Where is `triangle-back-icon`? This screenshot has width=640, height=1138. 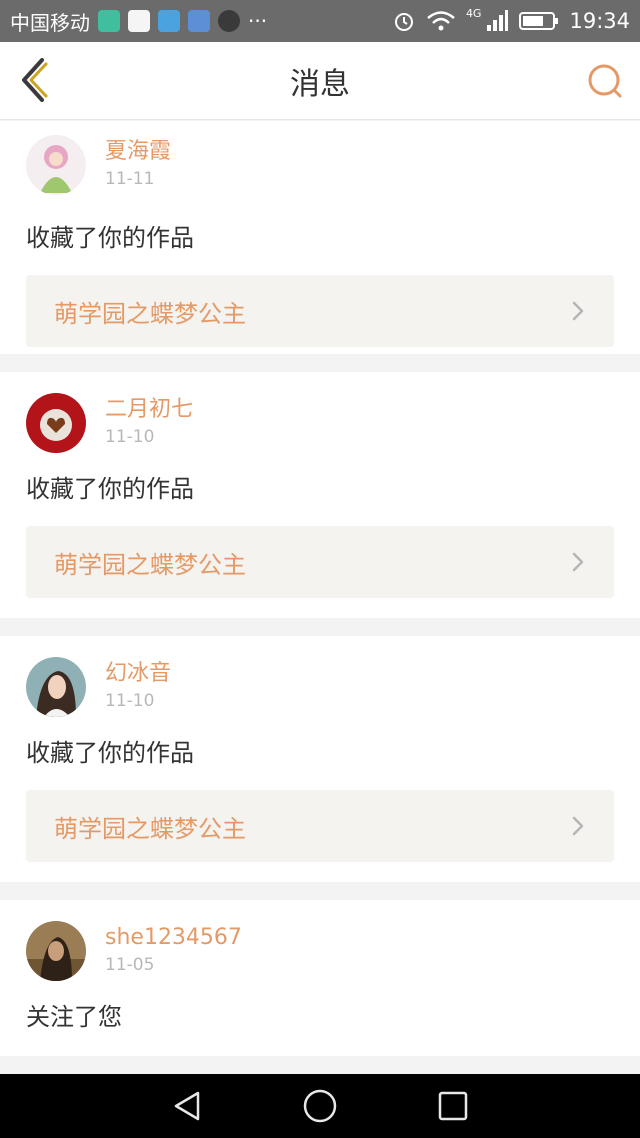 triangle-back-icon is located at coordinates (186, 1106).